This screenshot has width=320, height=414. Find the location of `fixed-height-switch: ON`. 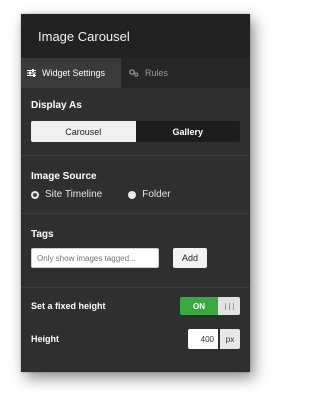

fixed-height-switch: ON is located at coordinates (210, 306).